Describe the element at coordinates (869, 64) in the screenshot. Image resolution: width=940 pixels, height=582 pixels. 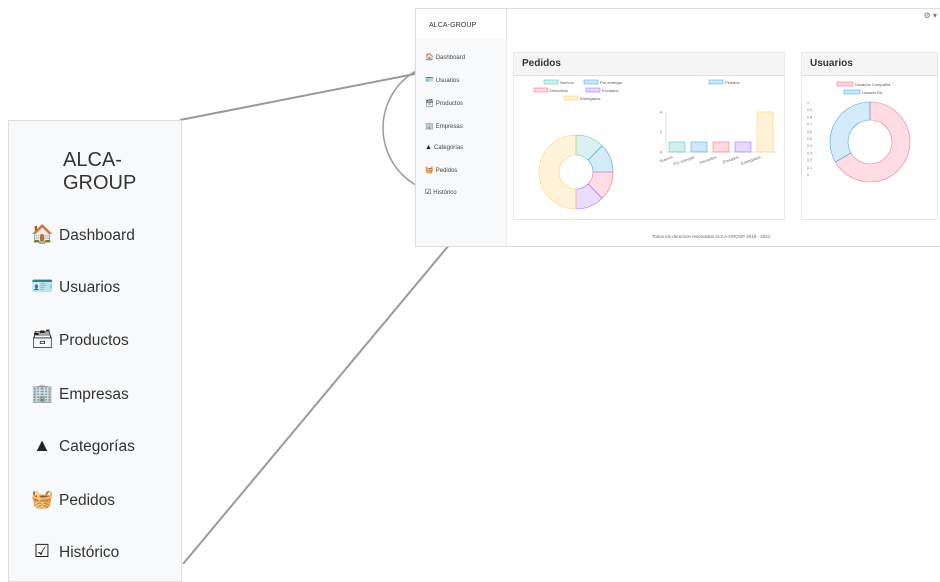
I see `usuarios-card-title: Usuarios` at that location.